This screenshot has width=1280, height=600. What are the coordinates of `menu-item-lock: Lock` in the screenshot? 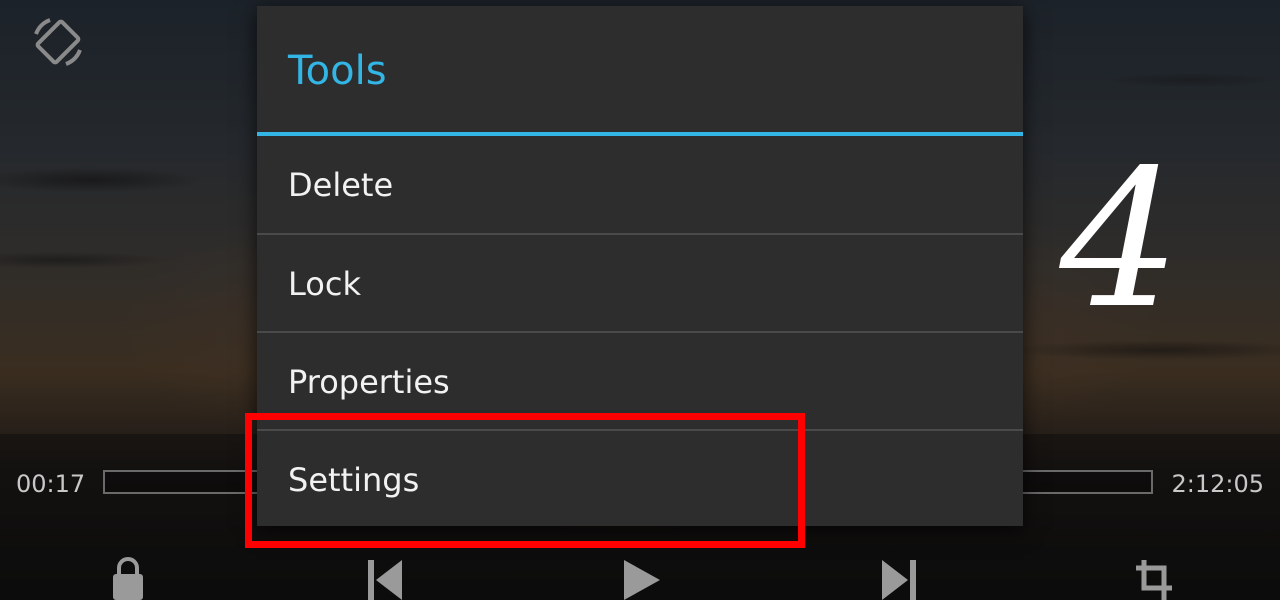 It's located at (640, 283).